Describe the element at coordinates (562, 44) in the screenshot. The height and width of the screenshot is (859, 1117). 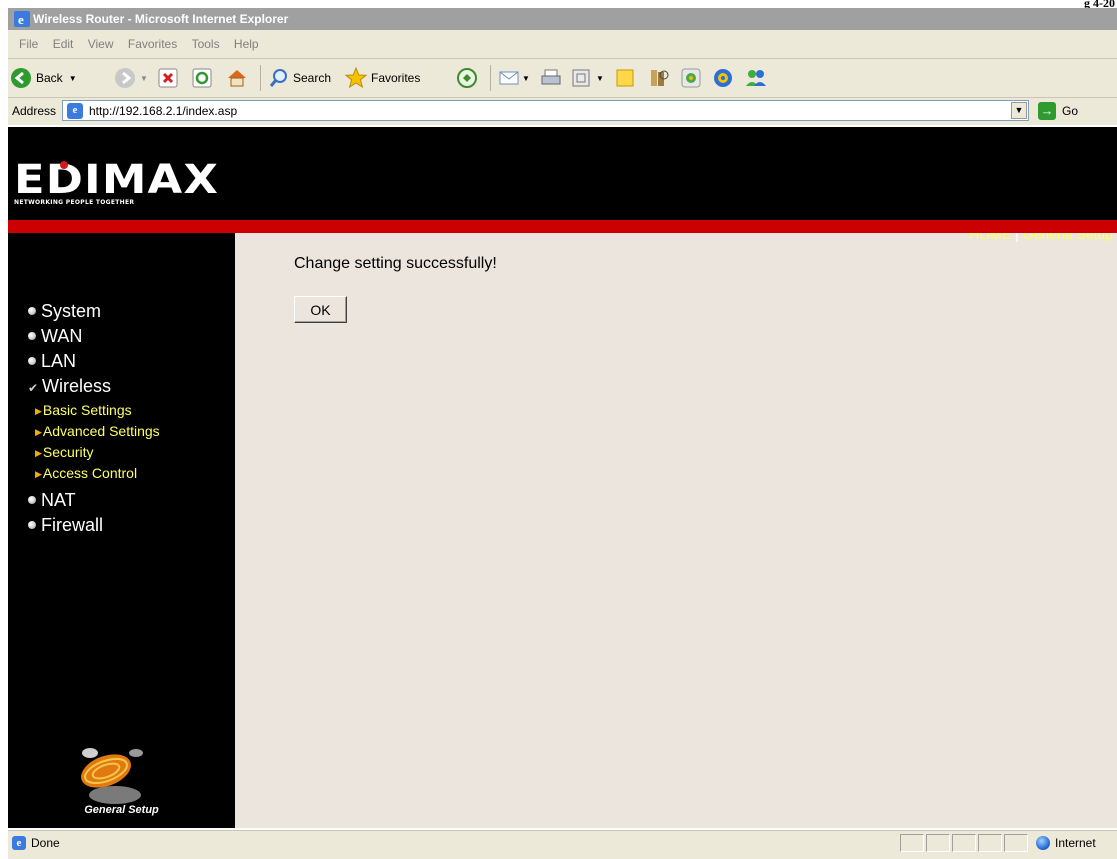
I see `menu-bar: File Edit View Favorites Tools Help` at that location.